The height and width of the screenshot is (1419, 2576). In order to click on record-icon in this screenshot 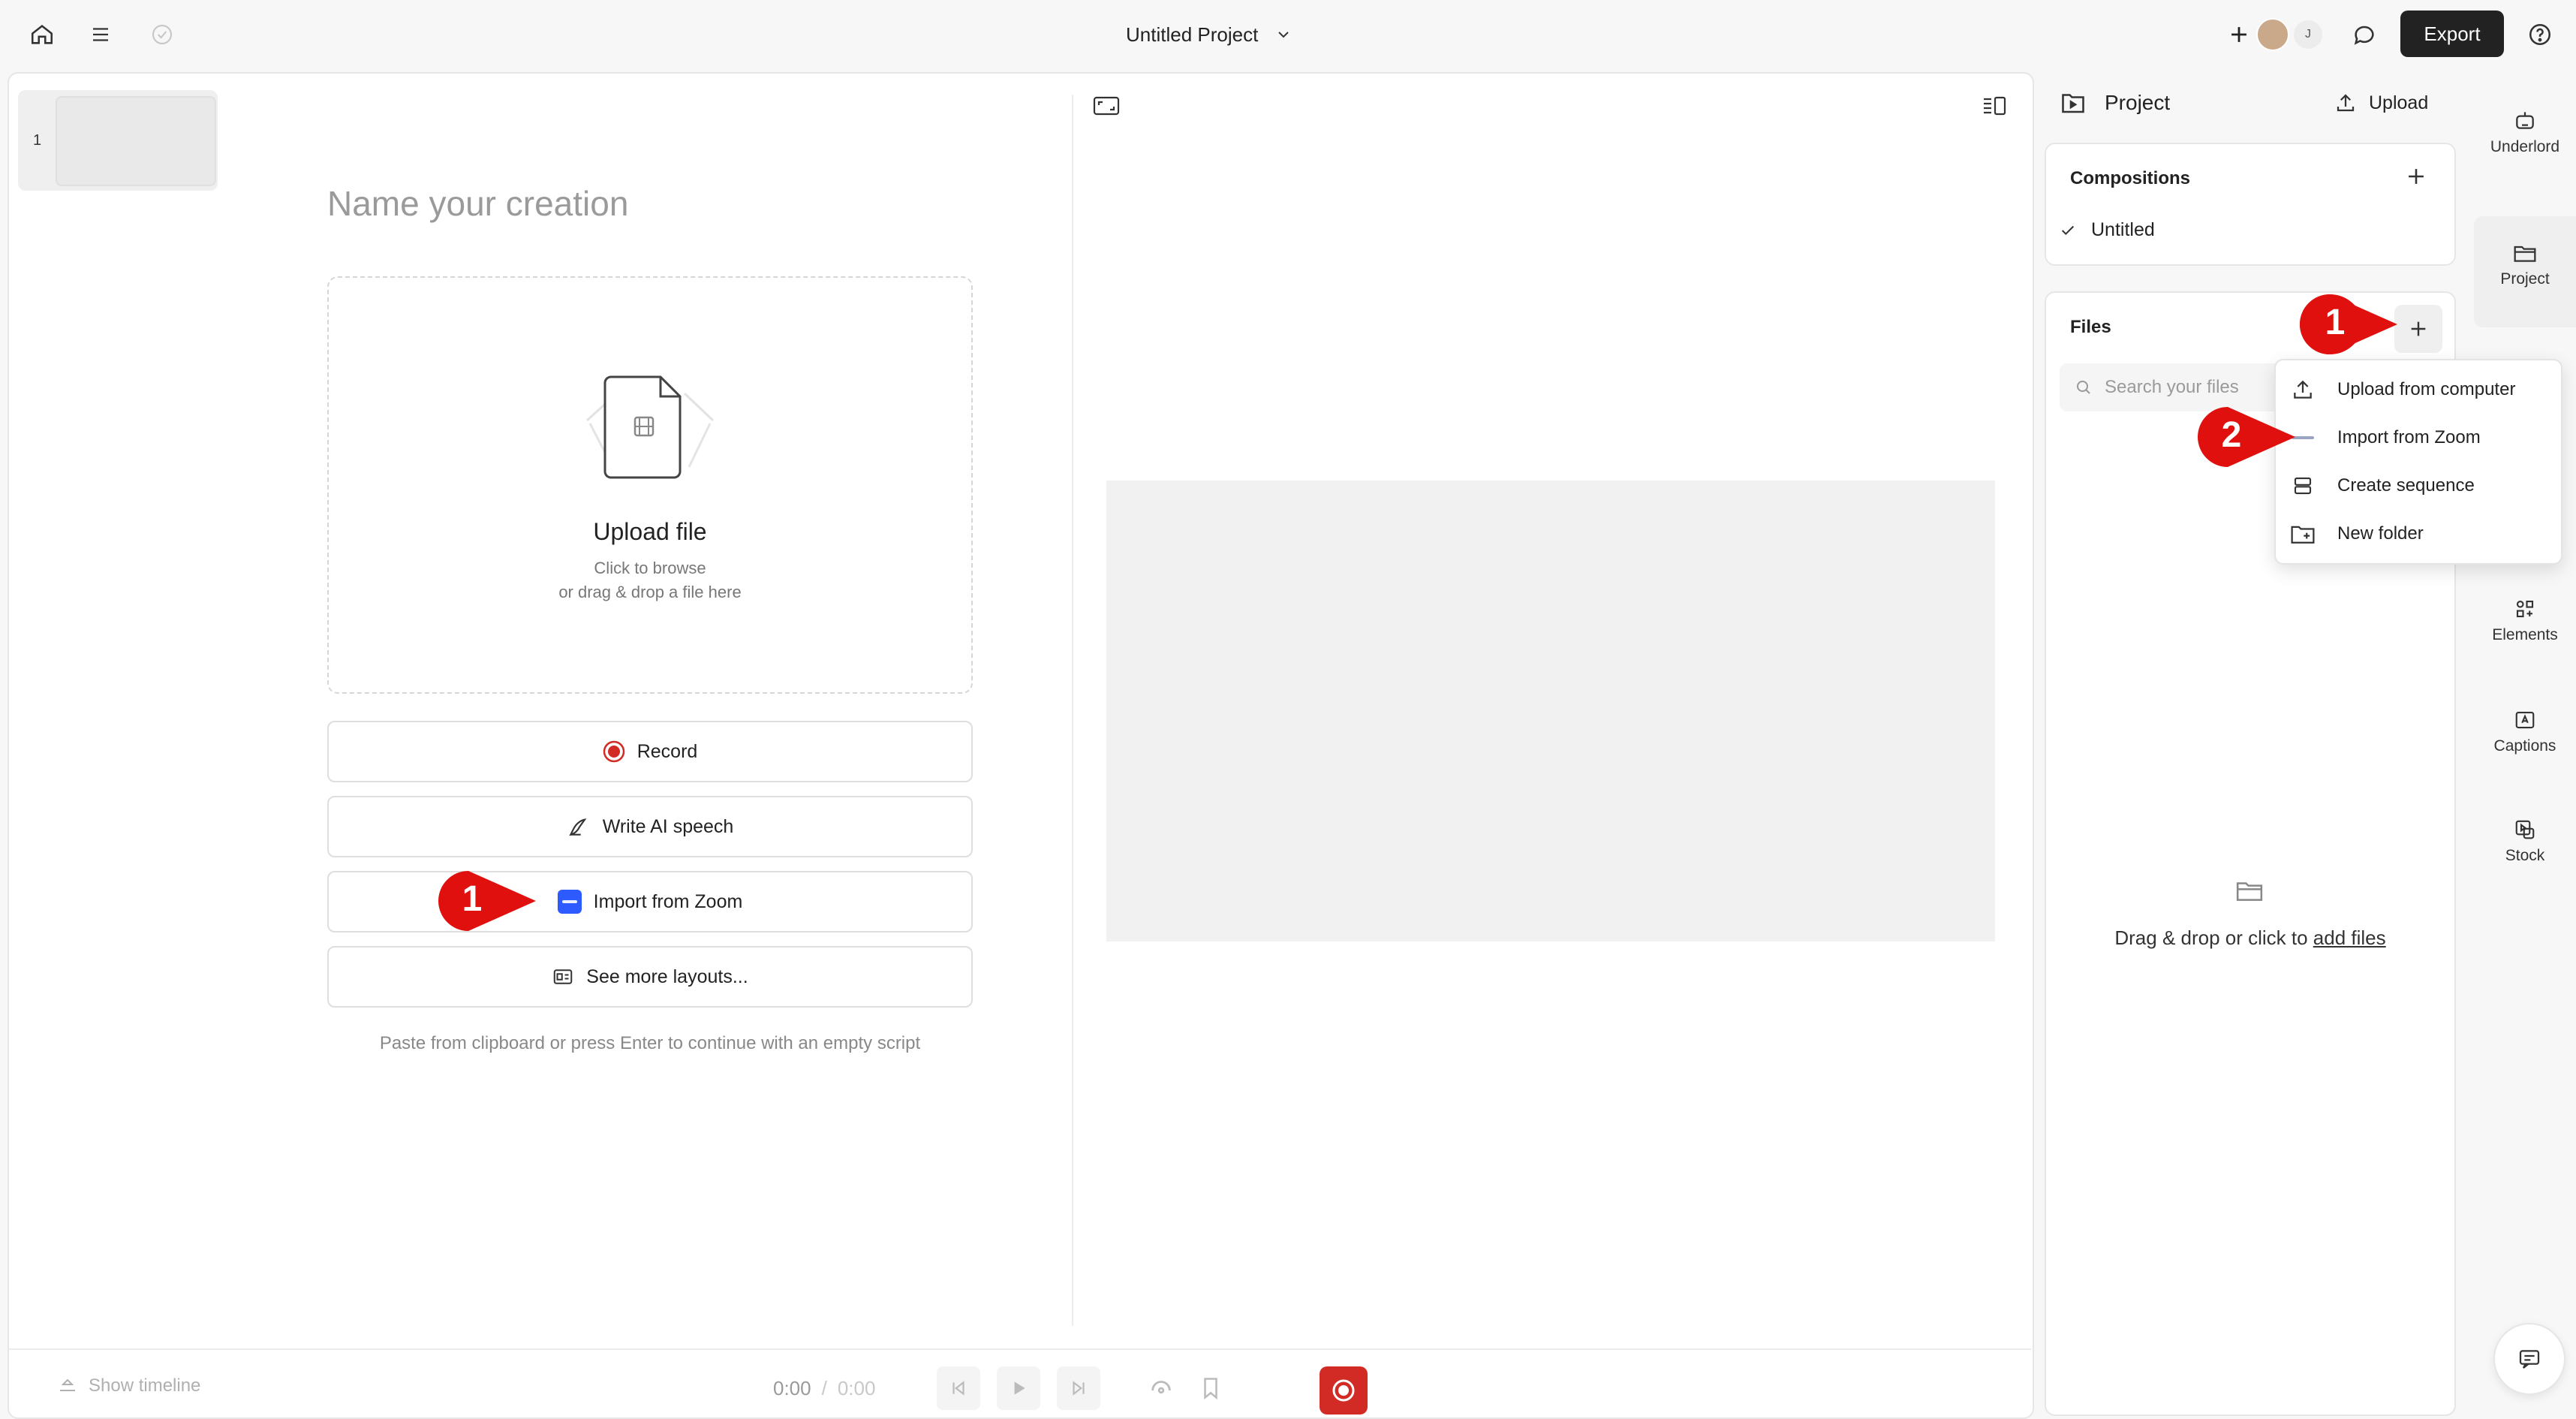, I will do `click(614, 751)`.